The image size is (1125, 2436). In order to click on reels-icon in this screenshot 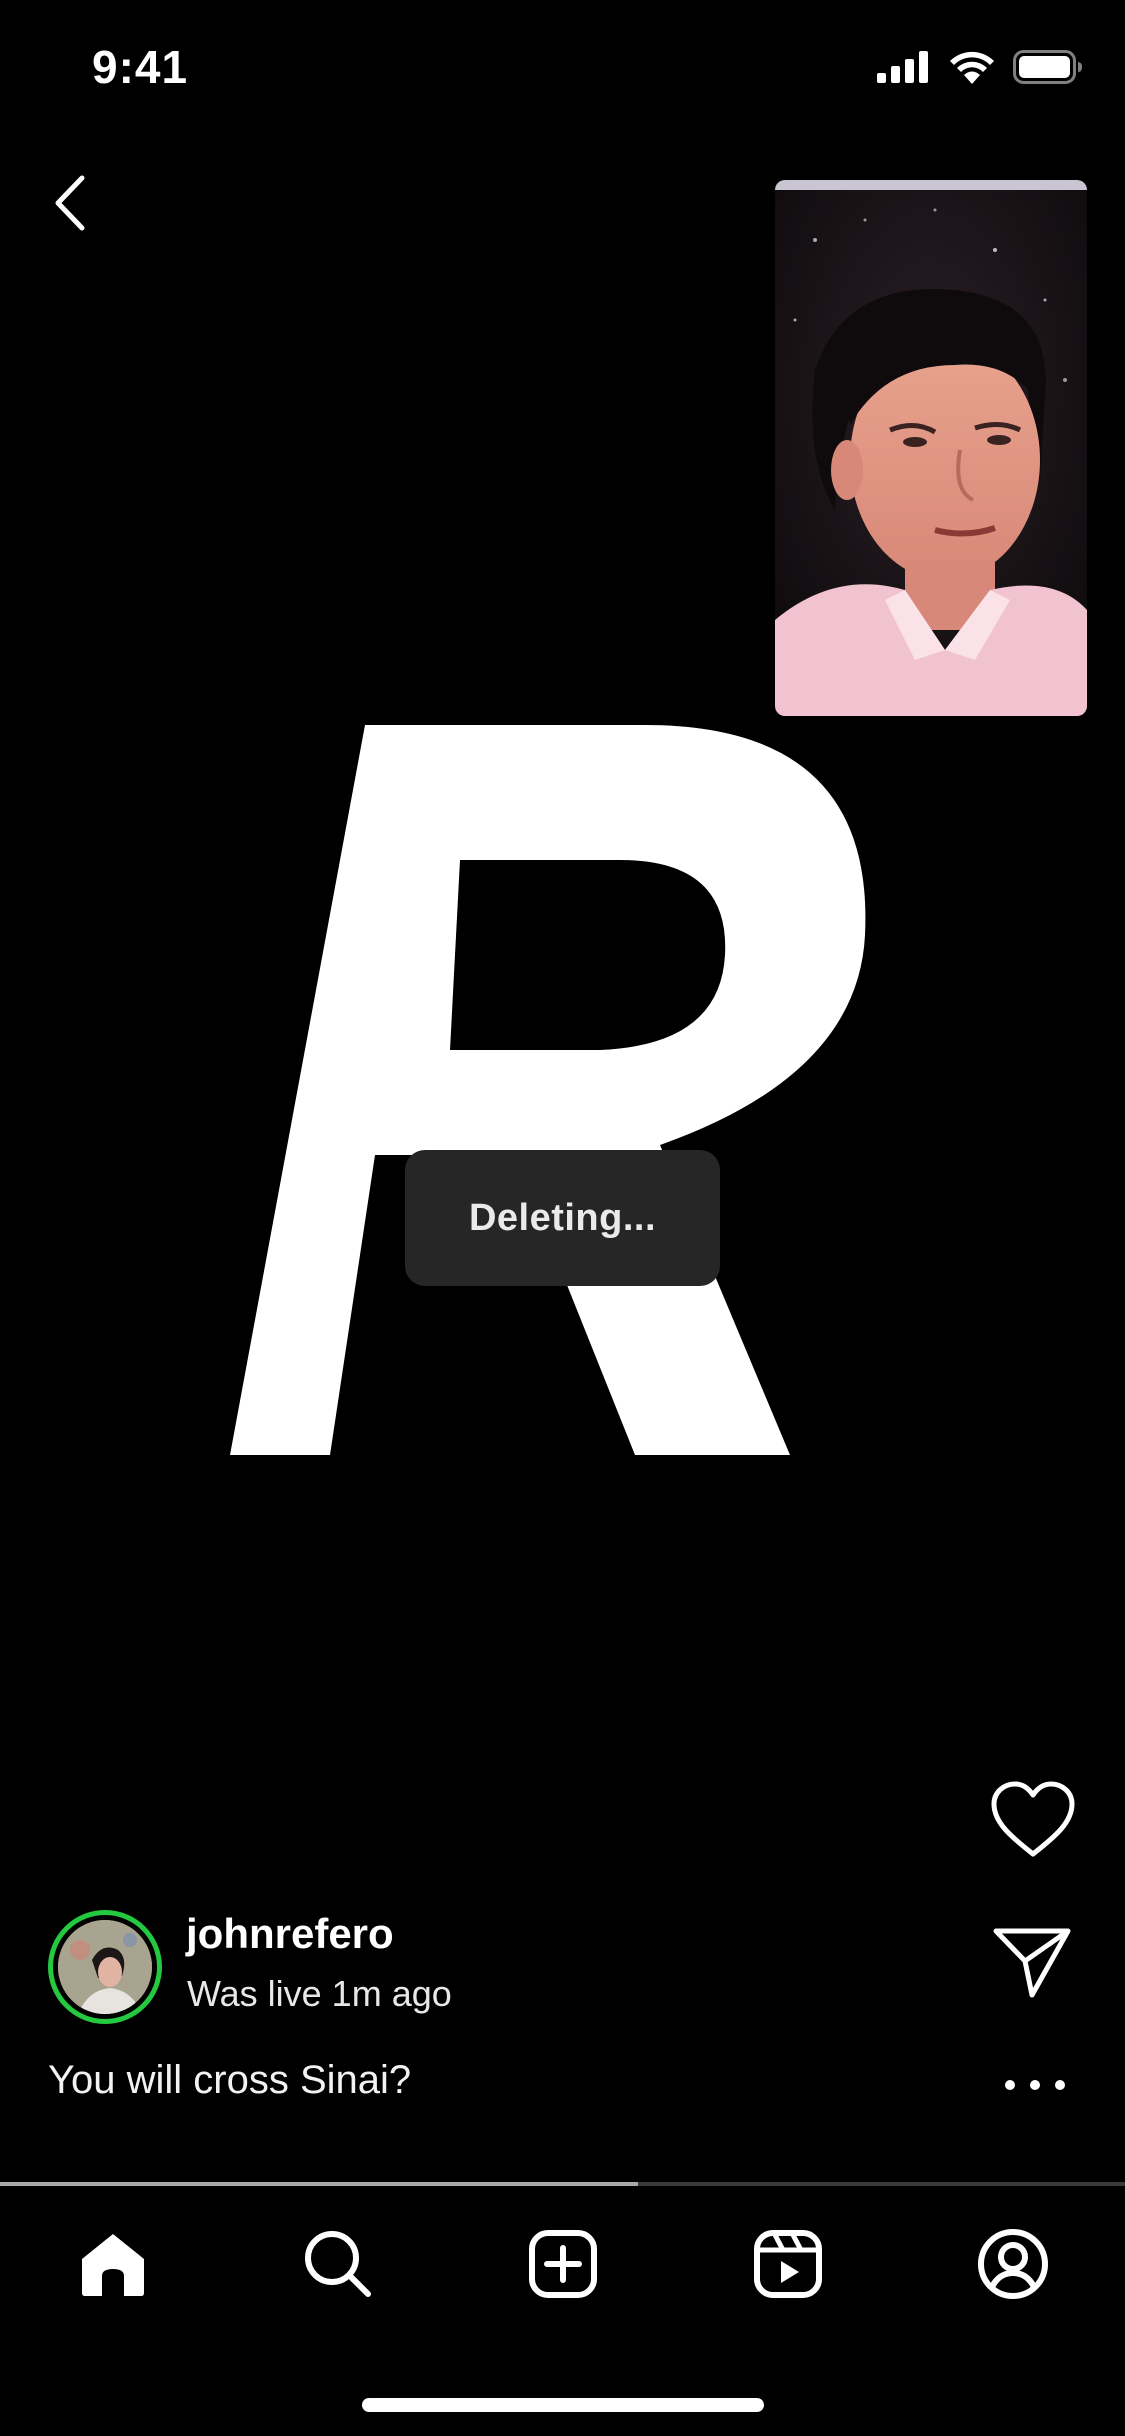, I will do `click(787, 2264)`.